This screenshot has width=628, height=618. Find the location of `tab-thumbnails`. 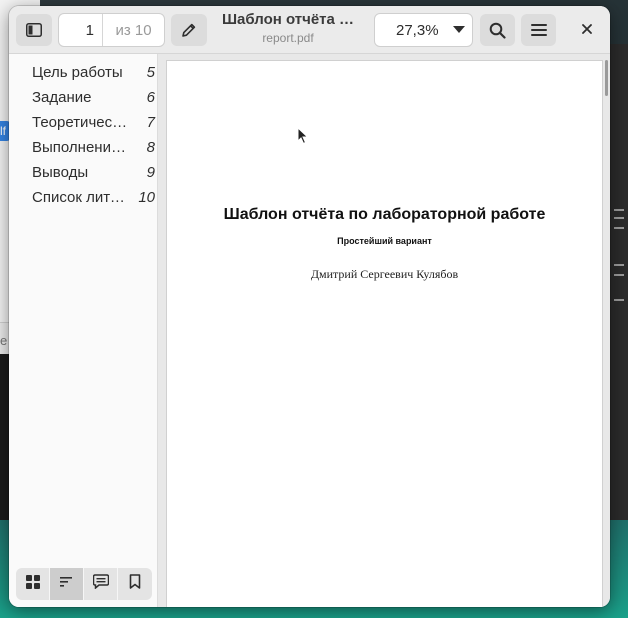

tab-thumbnails is located at coordinates (33, 584).